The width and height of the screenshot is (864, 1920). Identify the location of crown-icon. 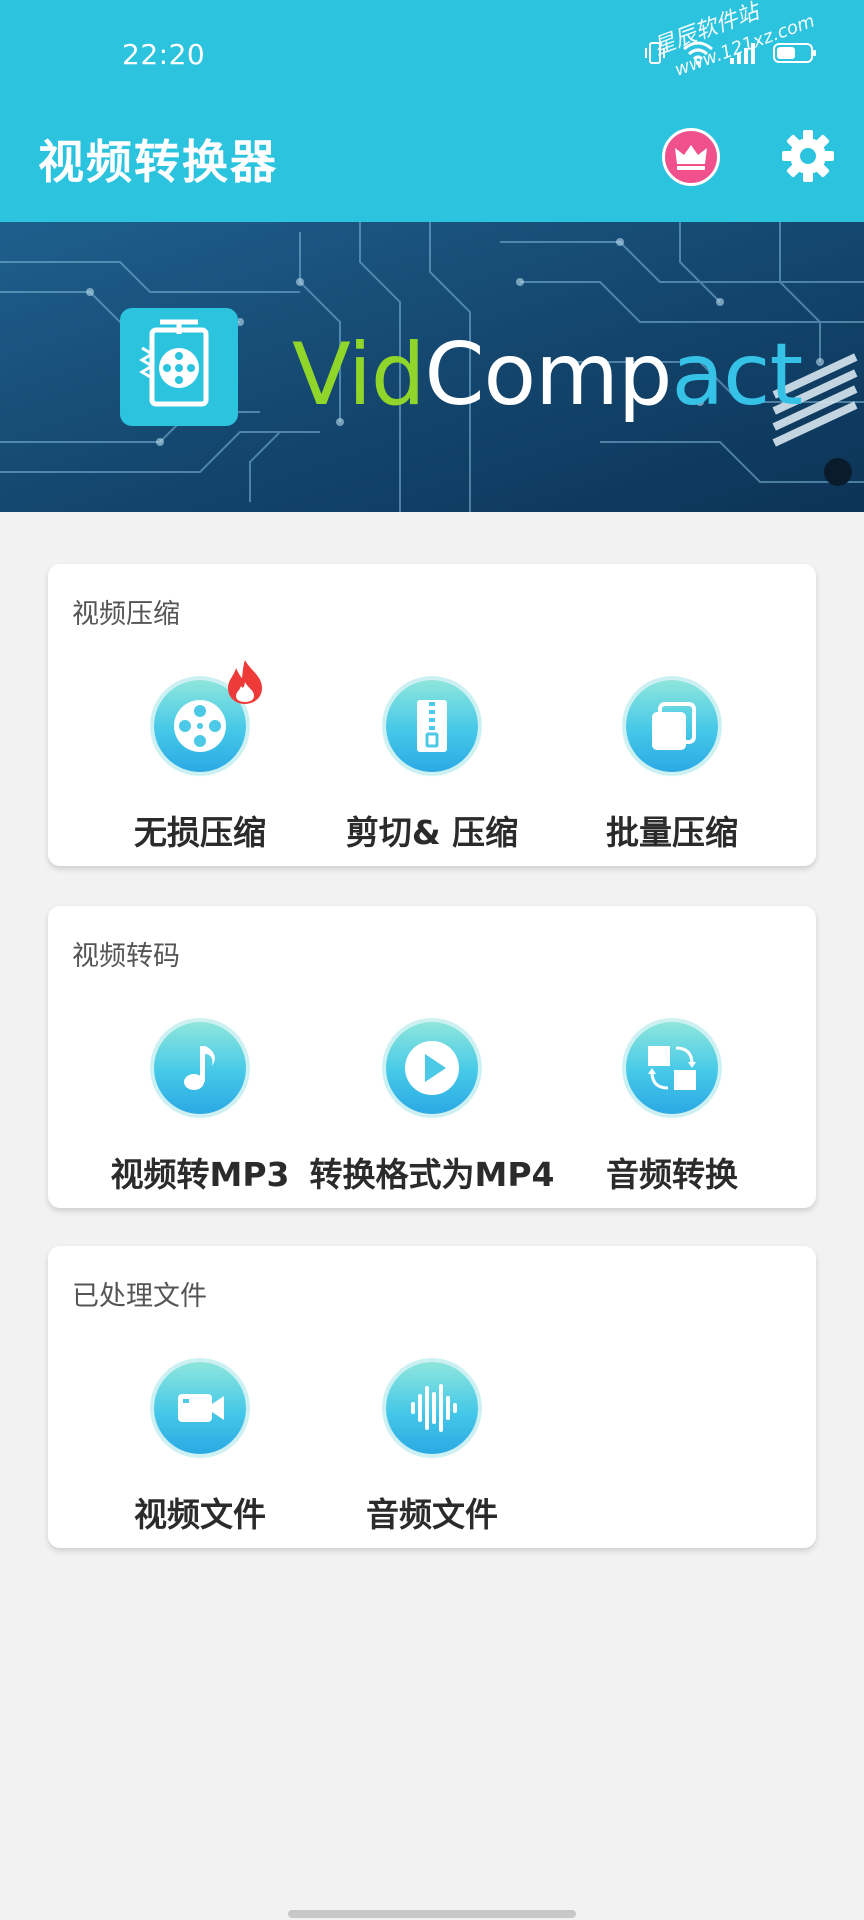
(691, 157).